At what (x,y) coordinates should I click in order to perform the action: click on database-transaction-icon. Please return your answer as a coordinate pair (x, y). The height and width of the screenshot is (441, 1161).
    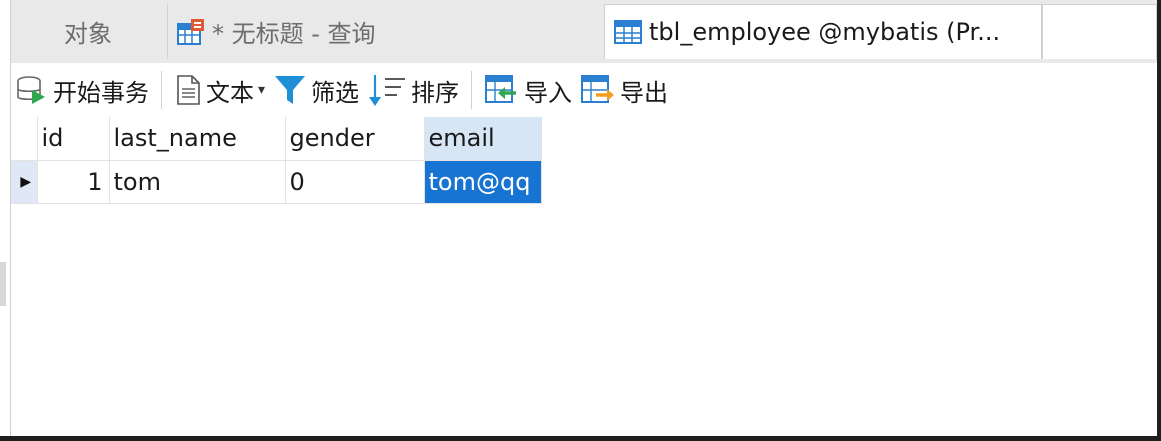
    Looking at the image, I should click on (31, 90).